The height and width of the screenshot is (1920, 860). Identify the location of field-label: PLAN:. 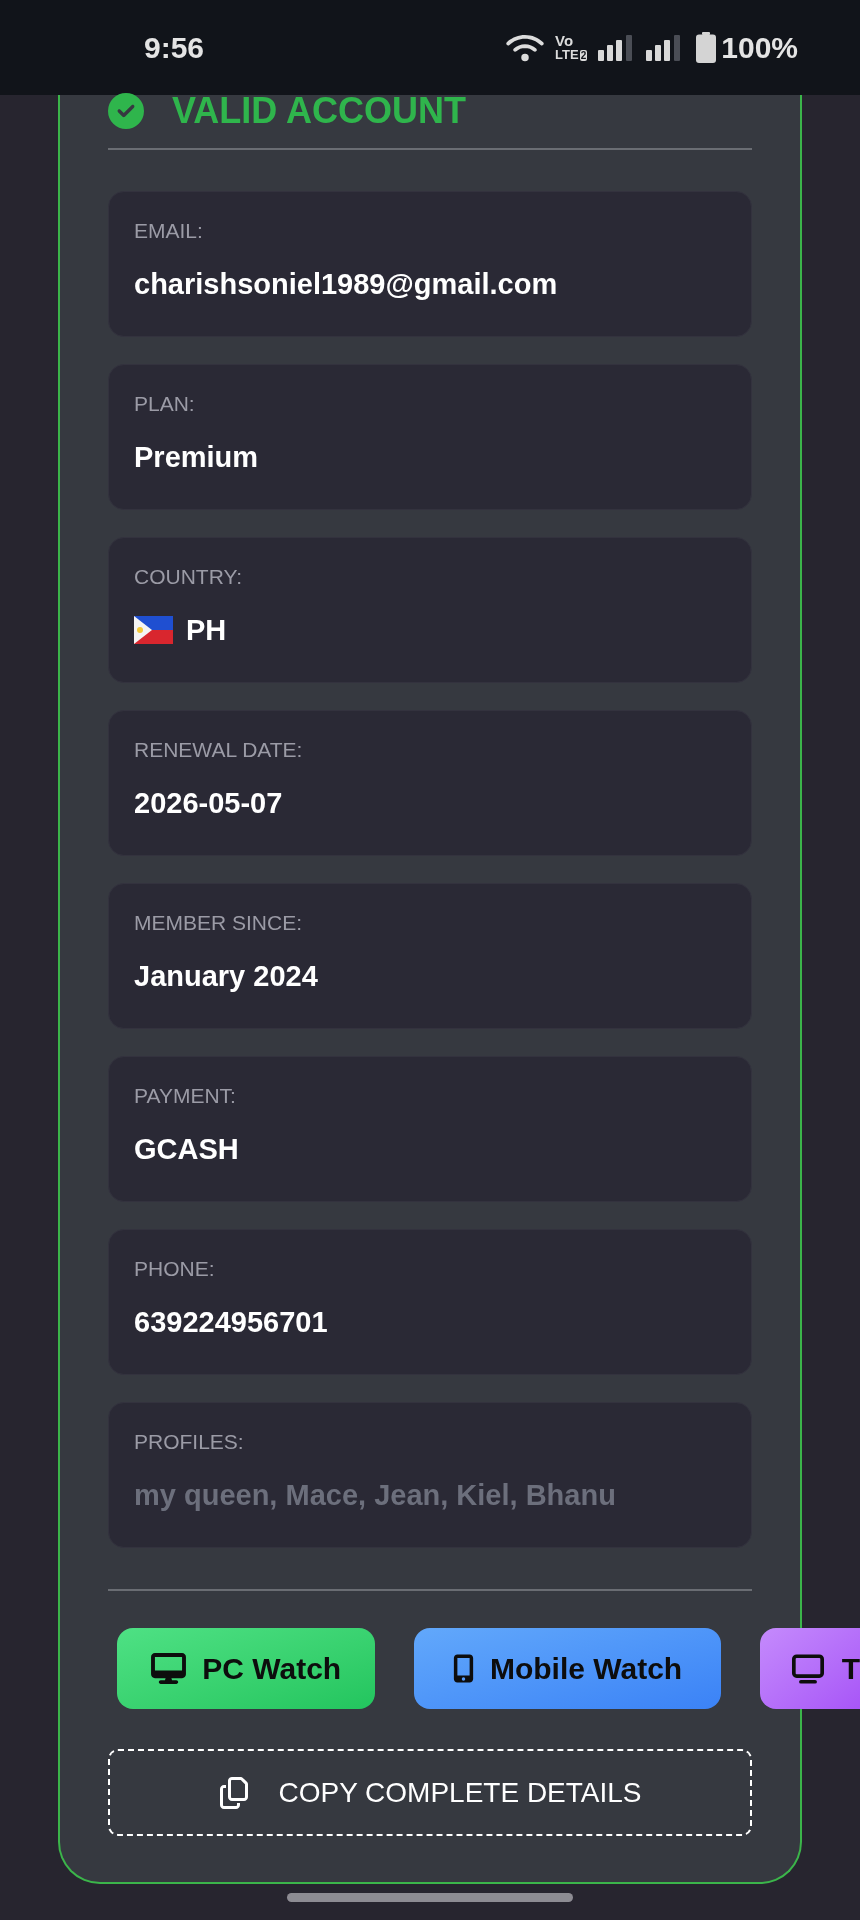
(165, 404).